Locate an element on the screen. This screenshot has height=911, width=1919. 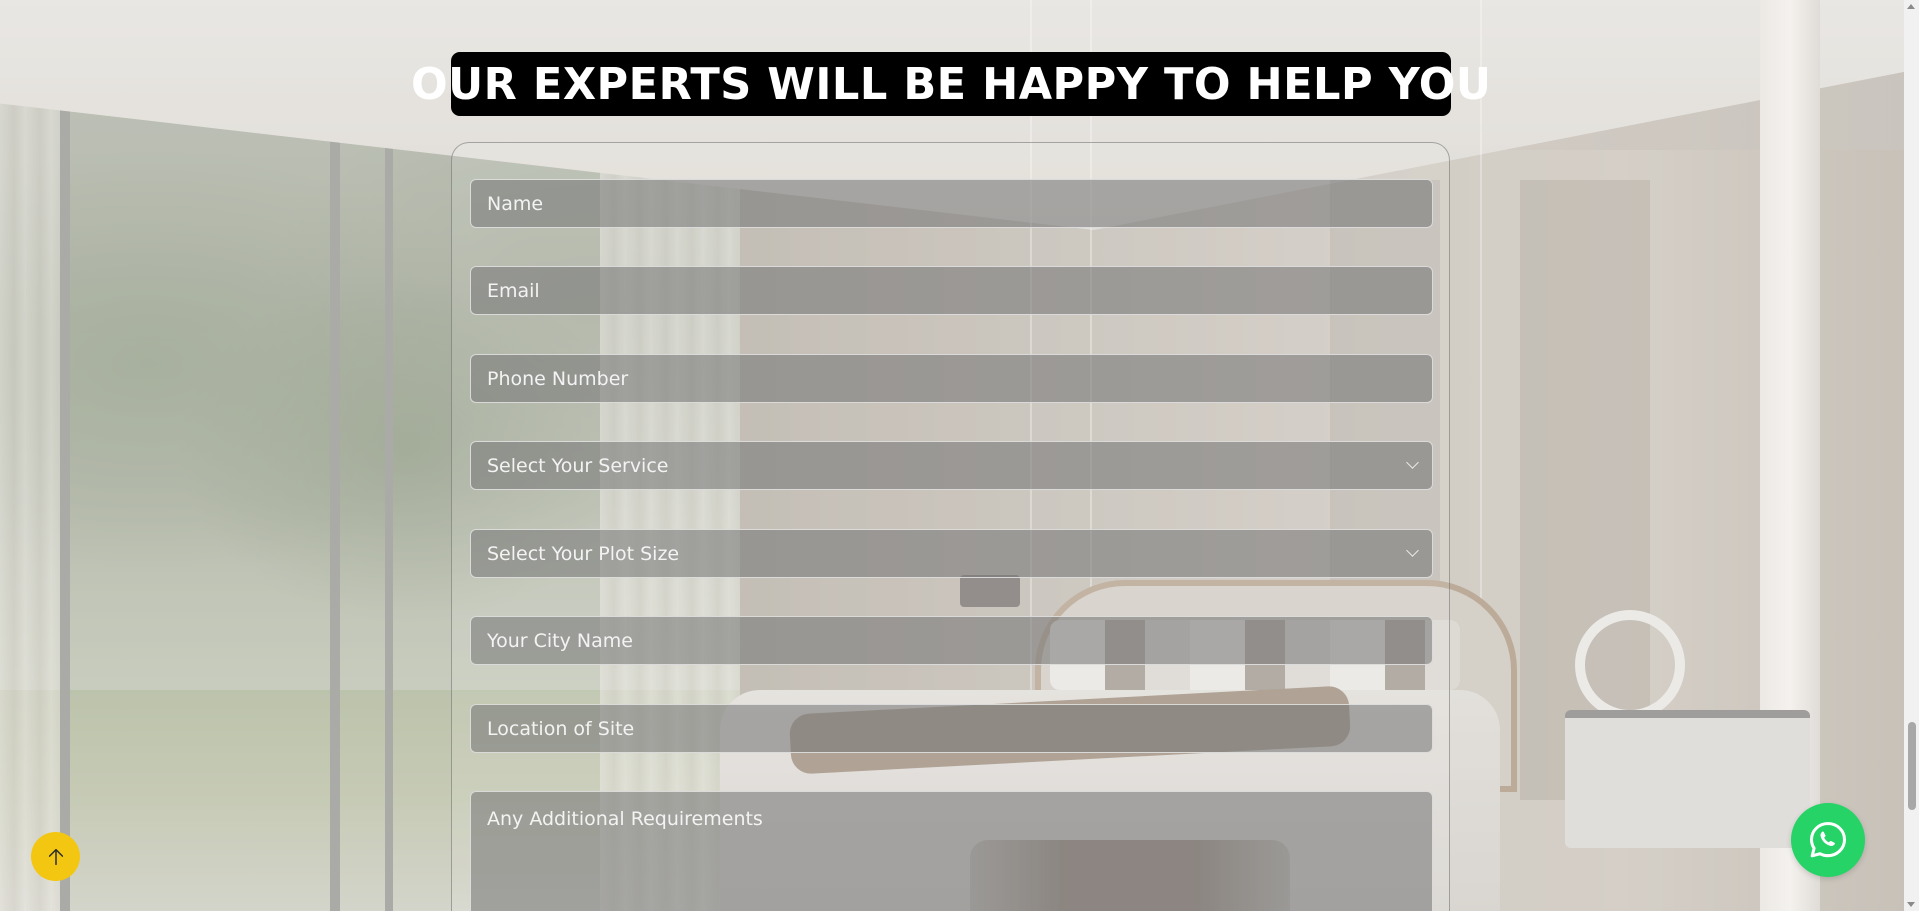
back-to-top-button is located at coordinates (55, 856).